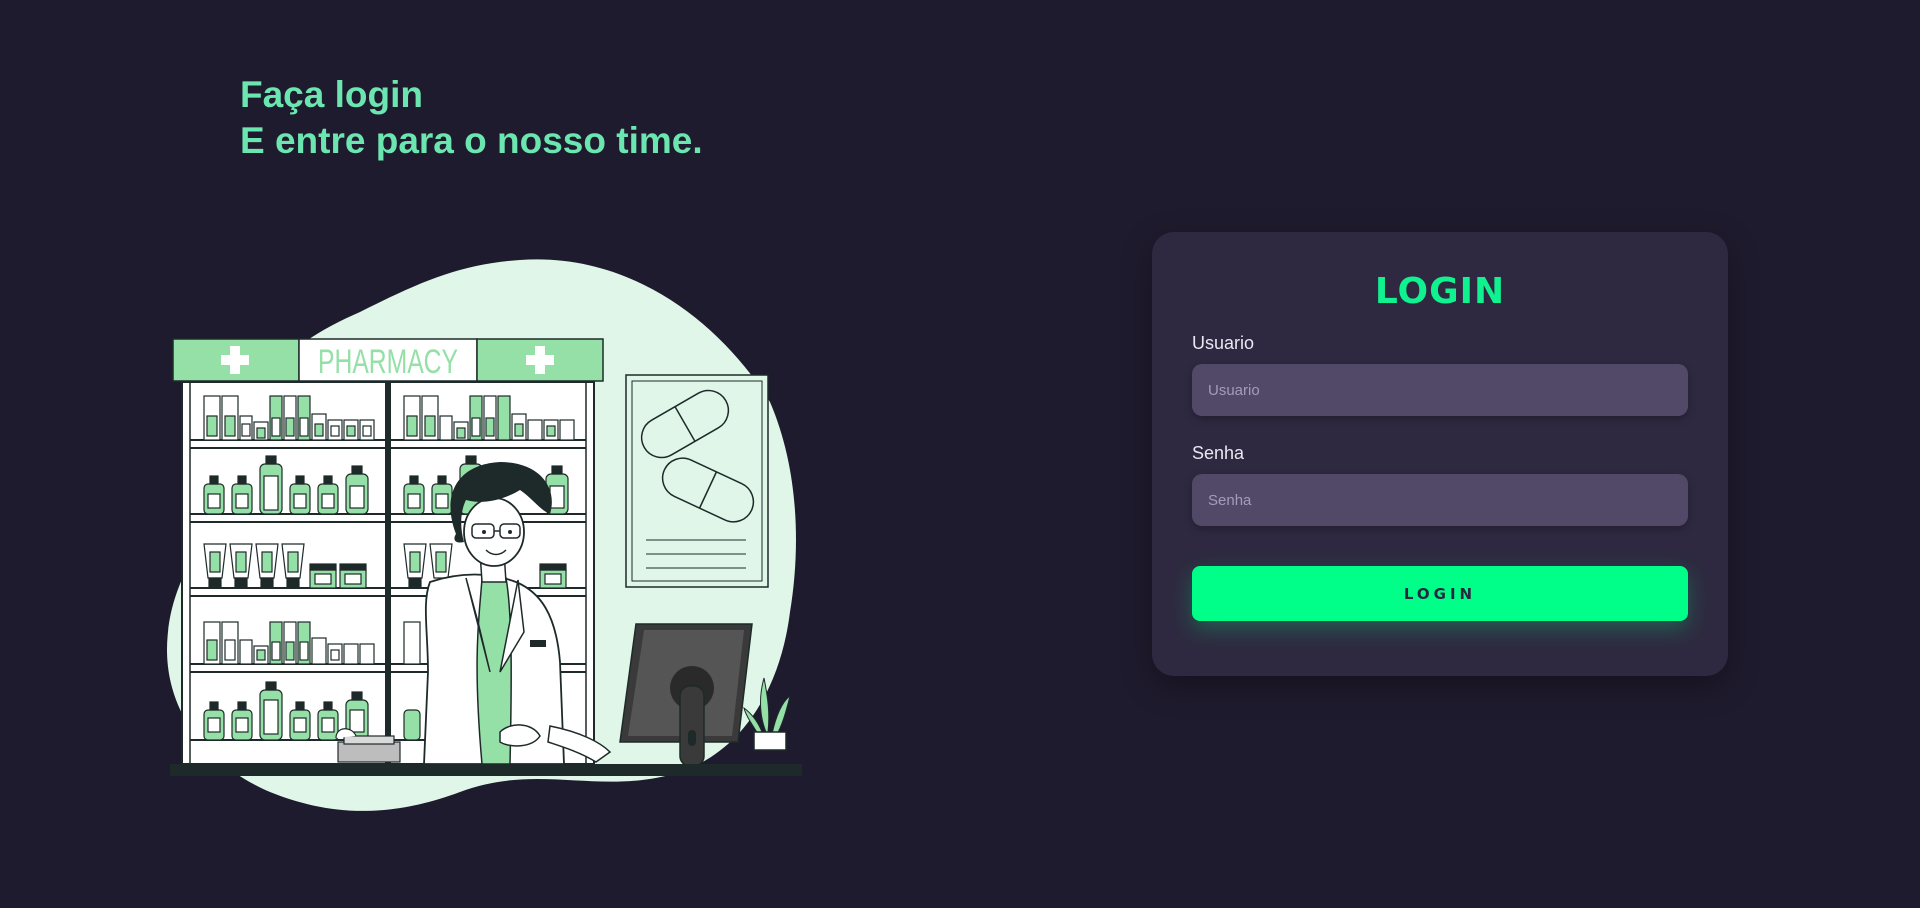 This screenshot has height=908, width=1920. I want to click on username-label: Usuario, so click(1223, 343).